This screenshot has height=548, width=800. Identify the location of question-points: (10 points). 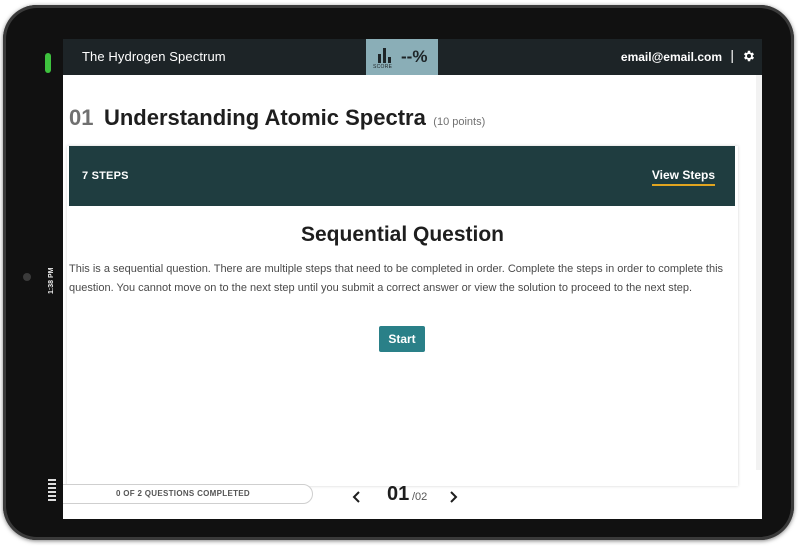
(459, 122).